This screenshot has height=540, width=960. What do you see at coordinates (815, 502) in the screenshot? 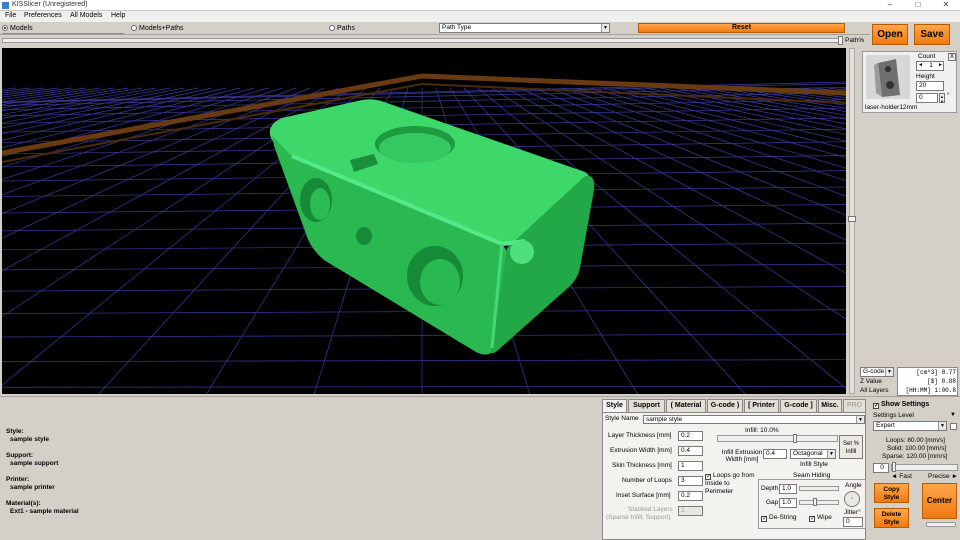
I see `gap-slider-thumb` at bounding box center [815, 502].